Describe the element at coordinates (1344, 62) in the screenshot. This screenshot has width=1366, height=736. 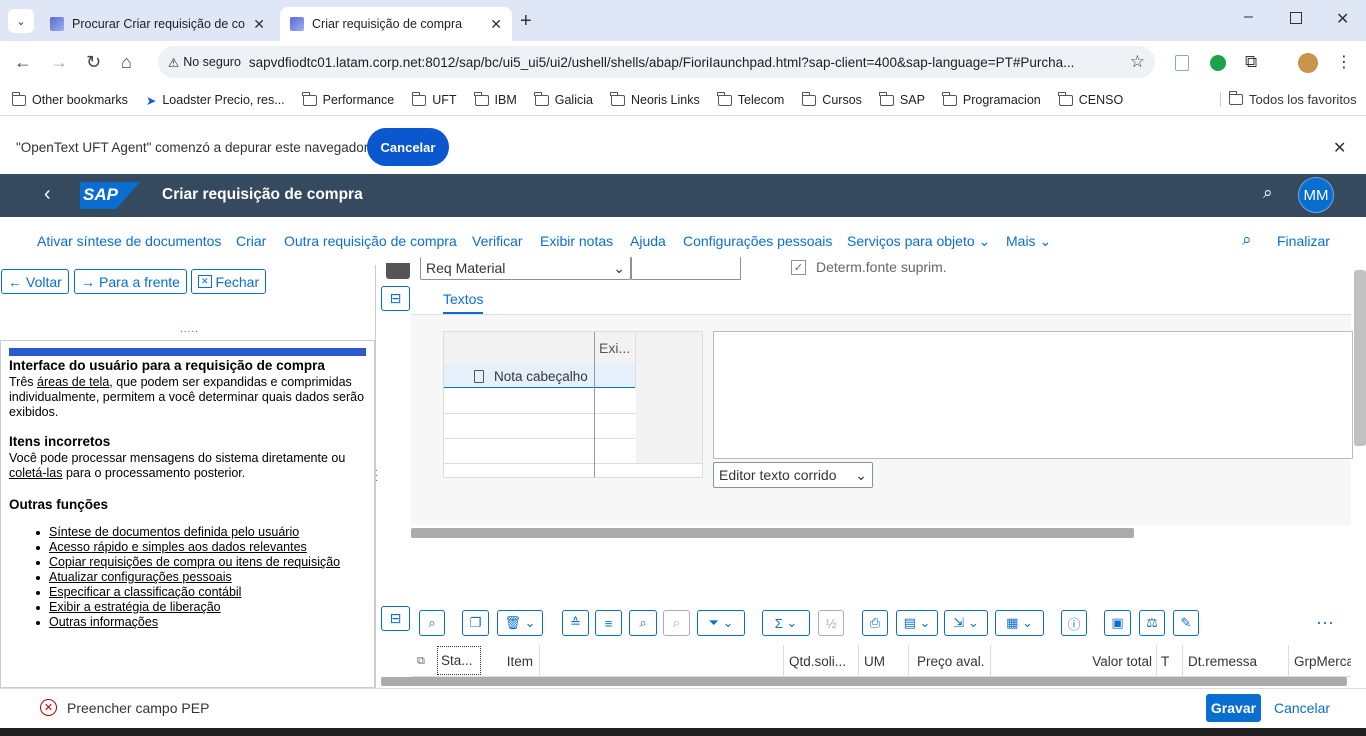
I see `browser-menu-icon: ⋮` at that location.